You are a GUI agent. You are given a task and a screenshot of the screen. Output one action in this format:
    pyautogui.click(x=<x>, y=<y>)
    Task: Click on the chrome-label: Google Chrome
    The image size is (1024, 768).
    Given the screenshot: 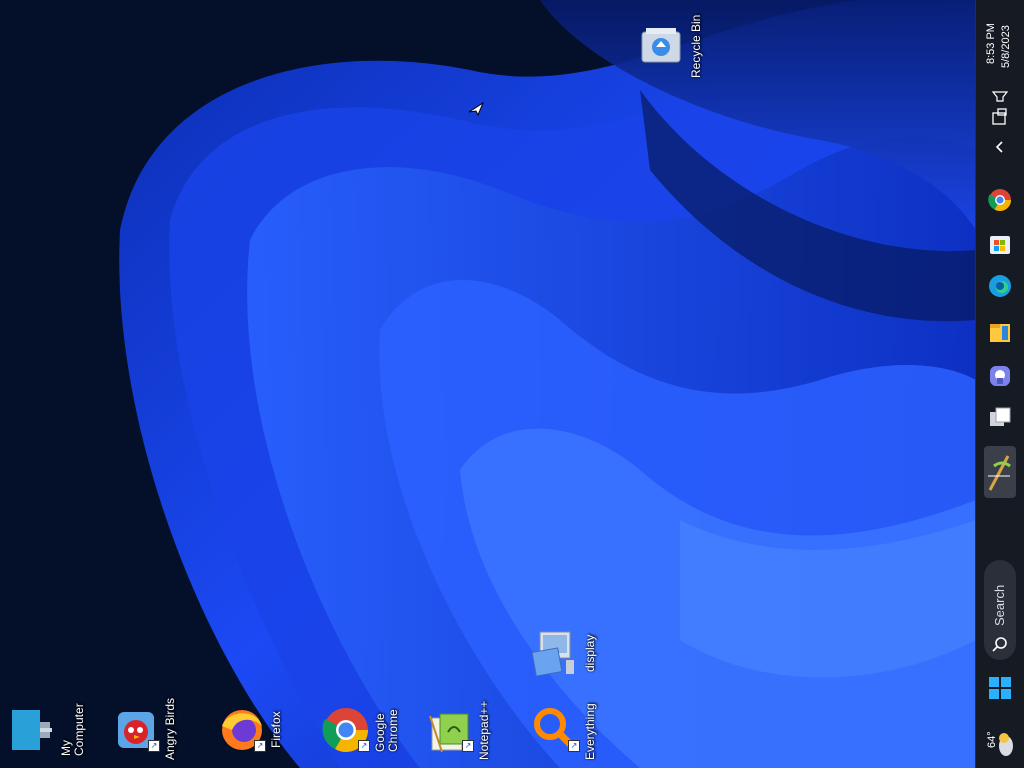 What is the action you would take?
    pyautogui.click(x=386, y=730)
    